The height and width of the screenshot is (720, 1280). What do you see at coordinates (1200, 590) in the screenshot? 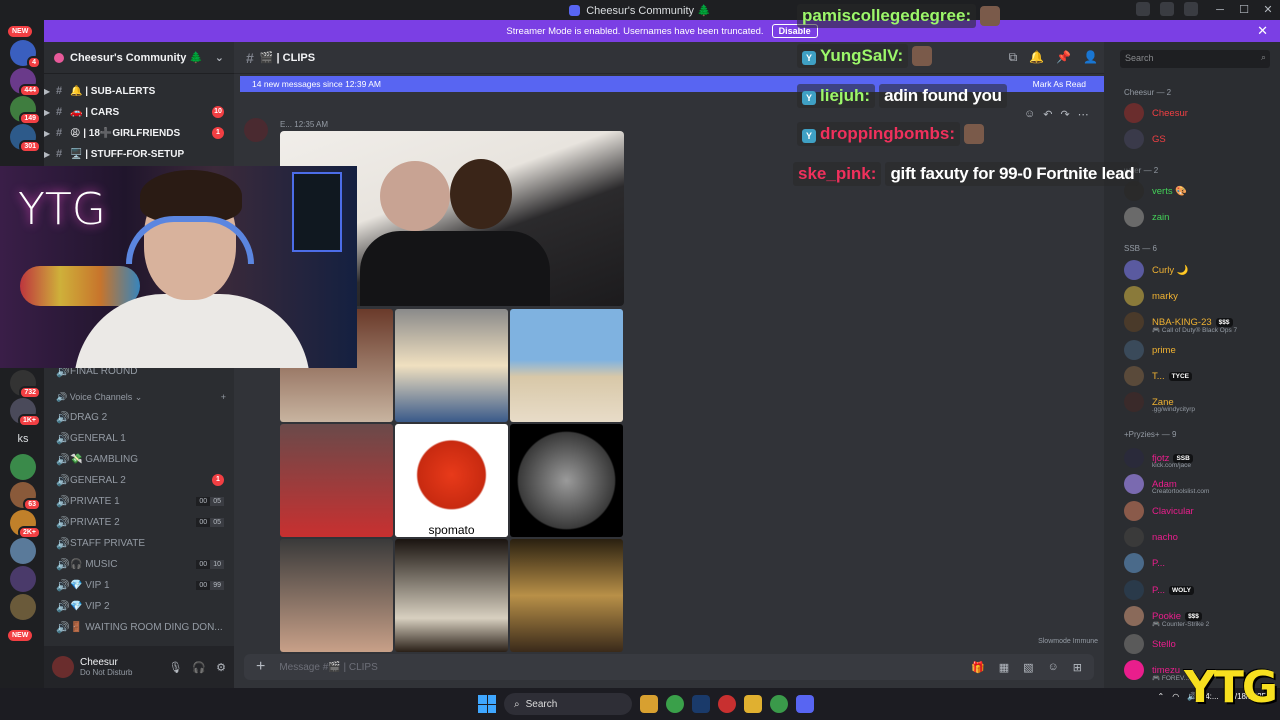
I see `member-item: P... WOLY` at bounding box center [1200, 590].